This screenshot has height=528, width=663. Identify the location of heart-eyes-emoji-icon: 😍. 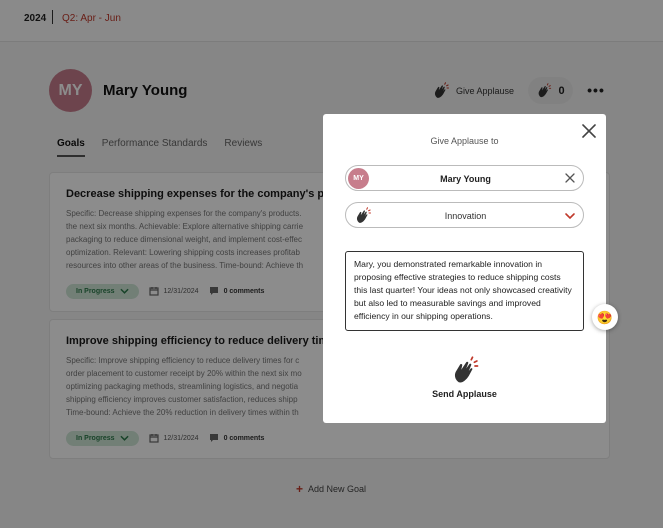
(605, 317).